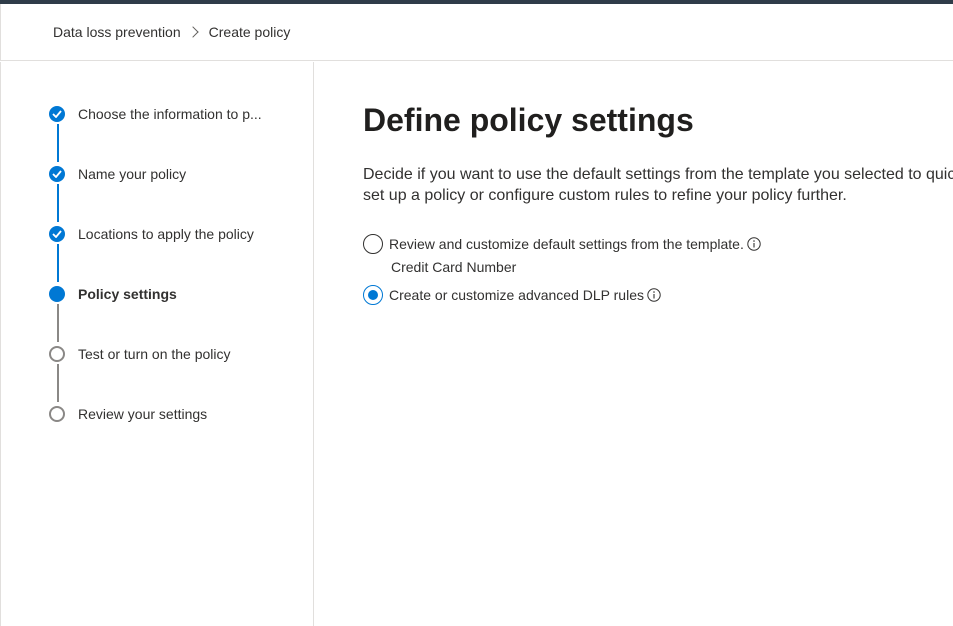  What do you see at coordinates (132, 174) in the screenshot?
I see `step-label: Name your policy` at bounding box center [132, 174].